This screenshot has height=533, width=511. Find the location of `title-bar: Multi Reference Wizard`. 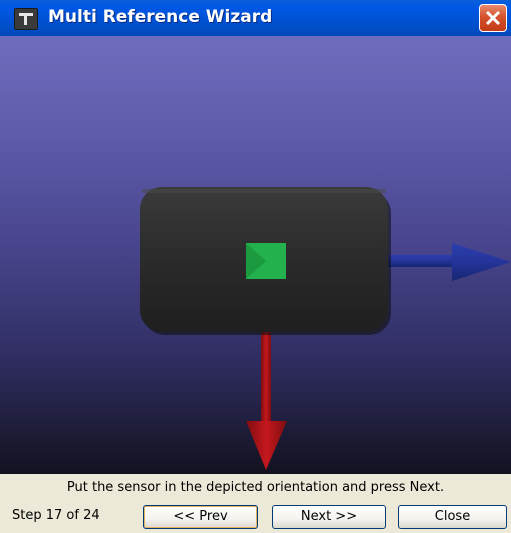

title-bar: Multi Reference Wizard is located at coordinates (255, 18).